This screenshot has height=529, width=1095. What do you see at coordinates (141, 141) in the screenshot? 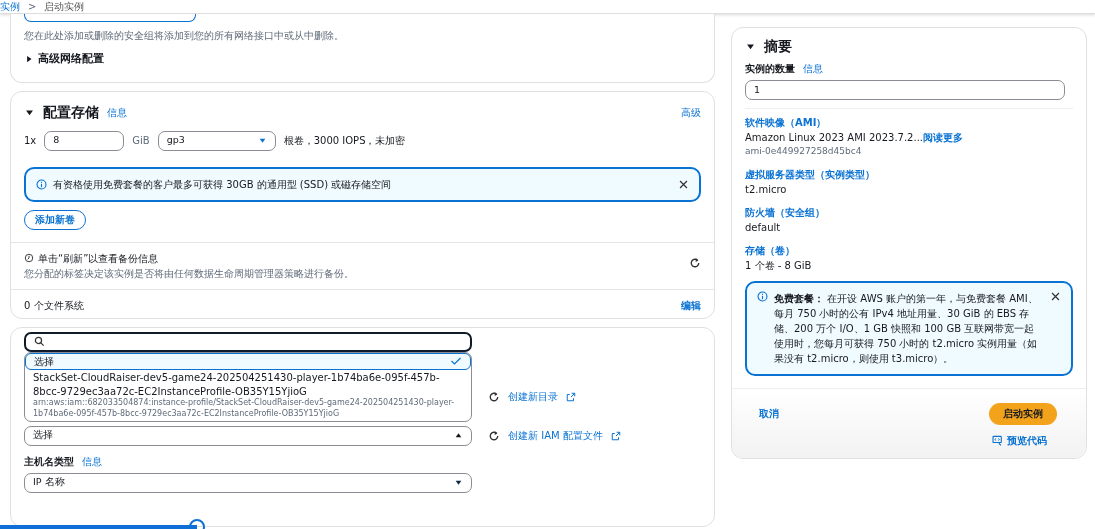
I see `unit-label: GiB` at bounding box center [141, 141].